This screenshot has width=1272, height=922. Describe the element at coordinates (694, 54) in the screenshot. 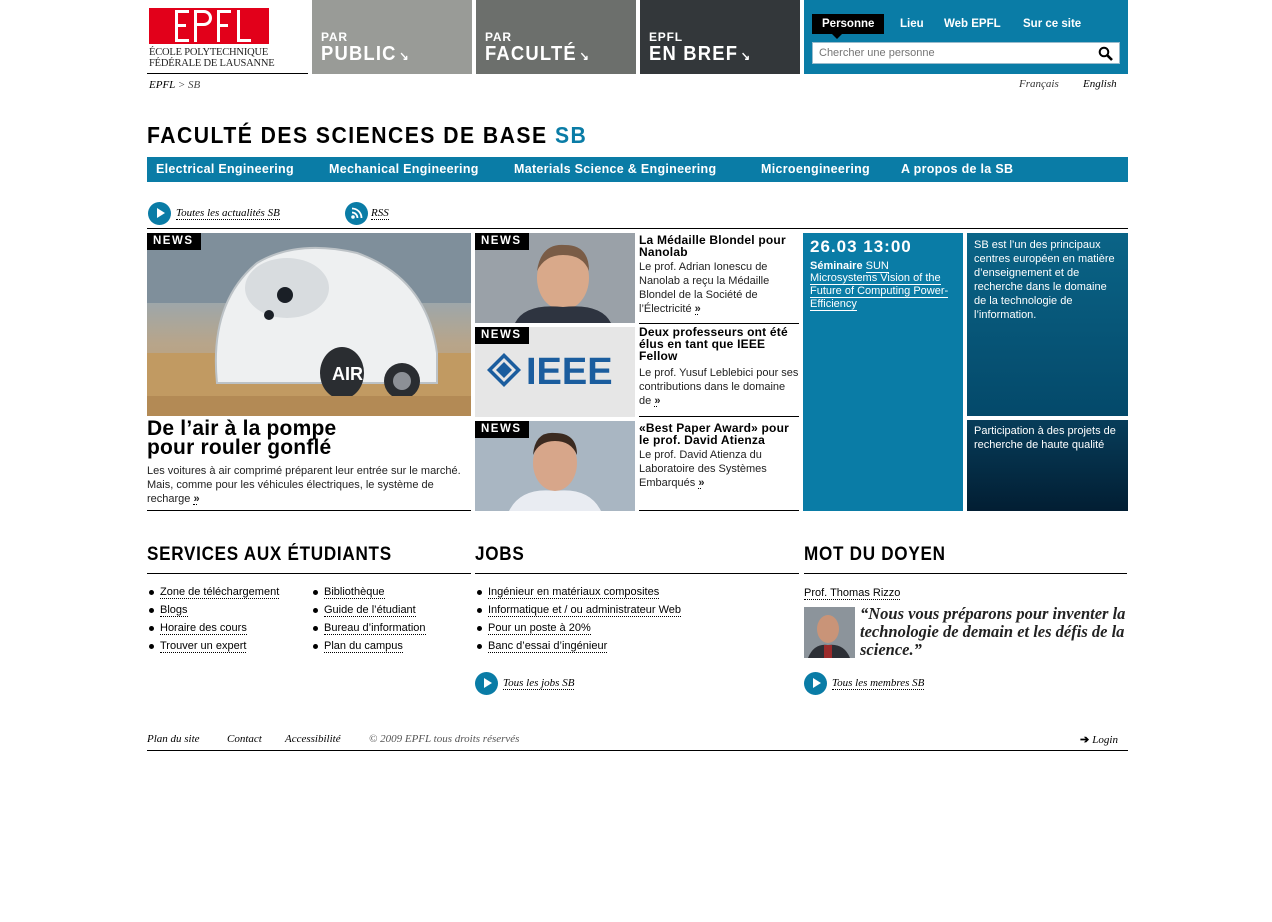

I see `nav-big-label: EN BREF` at that location.